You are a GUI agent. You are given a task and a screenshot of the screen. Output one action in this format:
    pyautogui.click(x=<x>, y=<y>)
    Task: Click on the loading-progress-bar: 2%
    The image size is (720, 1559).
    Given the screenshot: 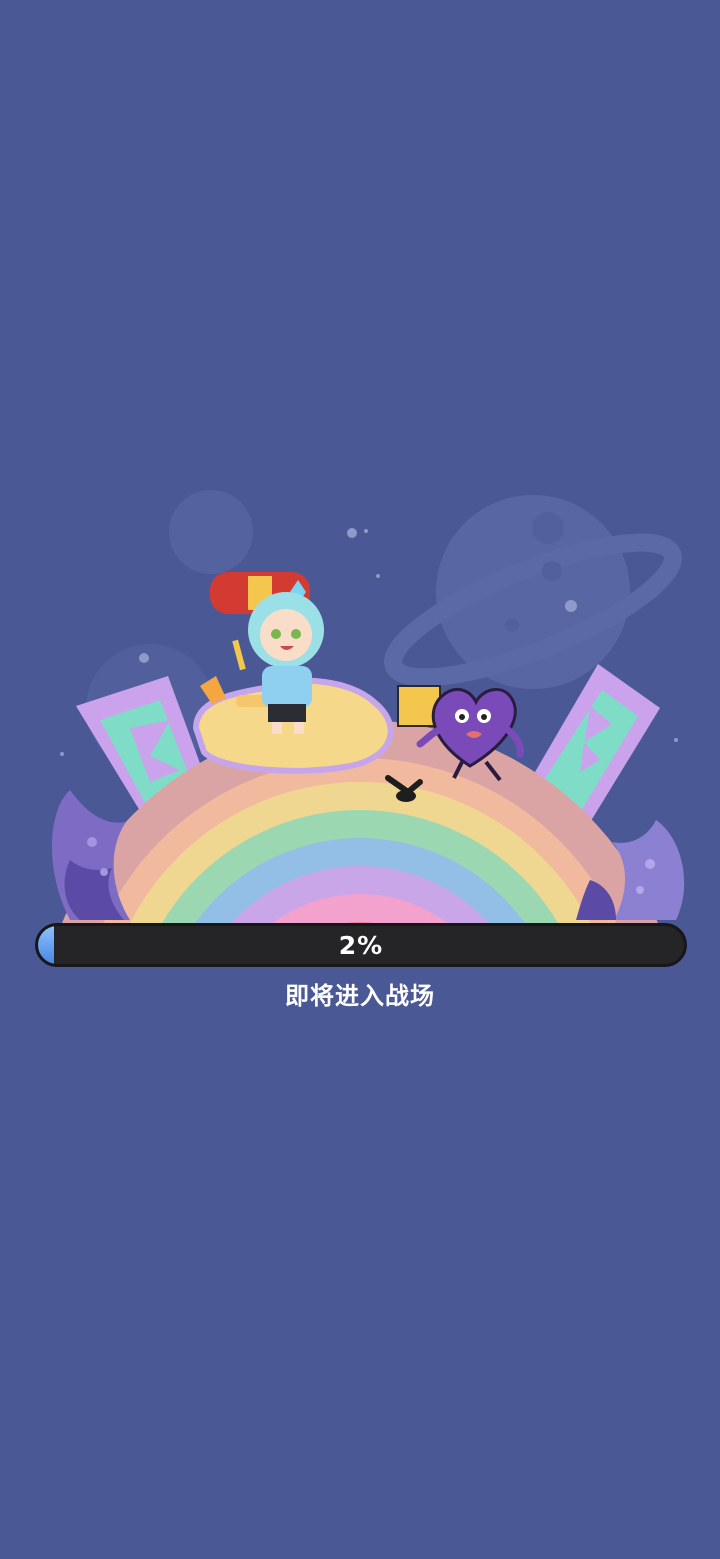 What is the action you would take?
    pyautogui.click(x=361, y=945)
    